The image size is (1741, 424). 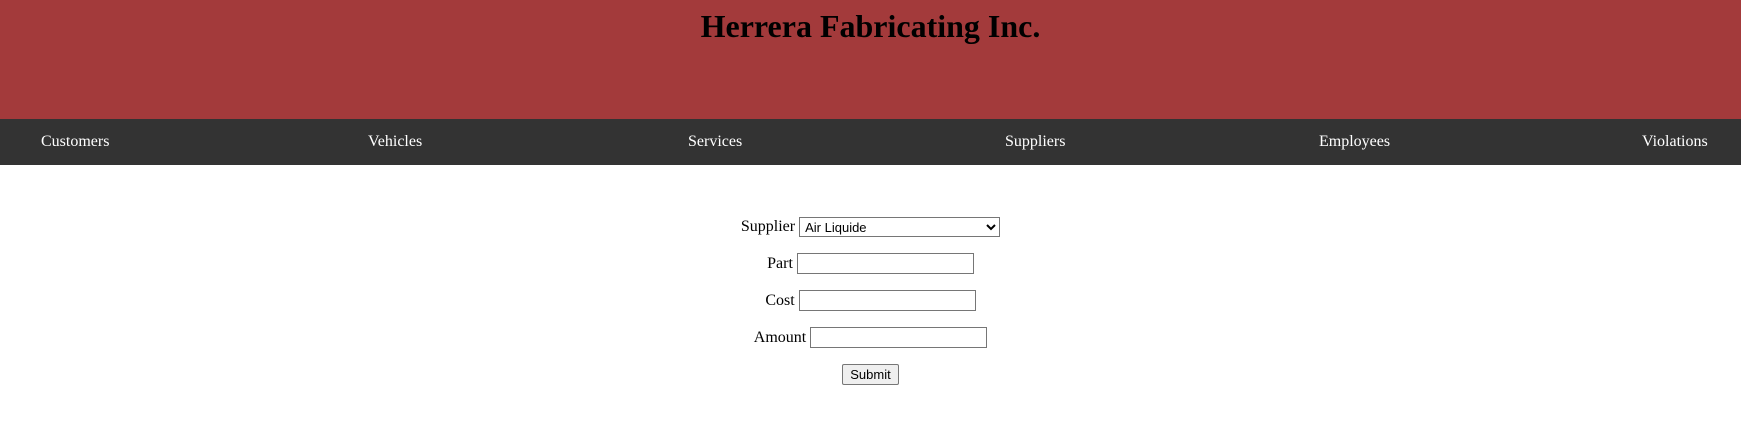 What do you see at coordinates (780, 263) in the screenshot?
I see `part-label: Part` at bounding box center [780, 263].